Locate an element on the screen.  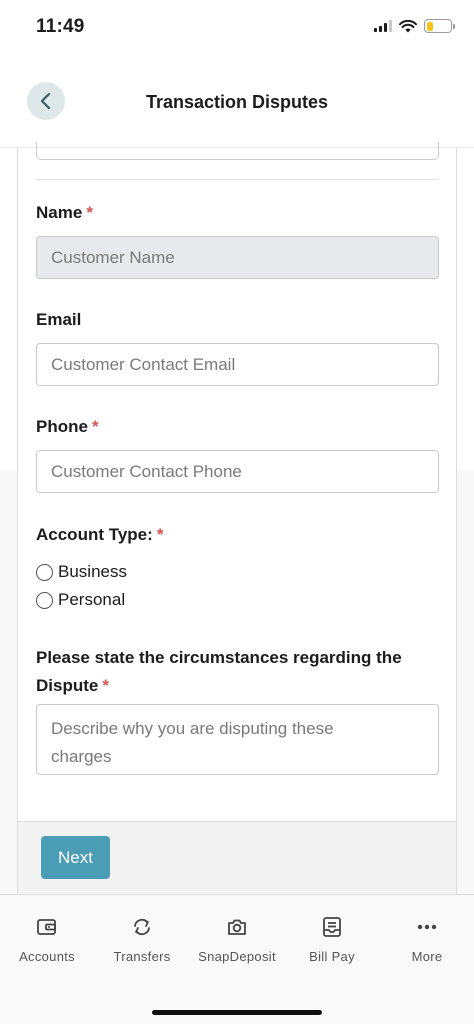
battery-icon is located at coordinates (439, 26).